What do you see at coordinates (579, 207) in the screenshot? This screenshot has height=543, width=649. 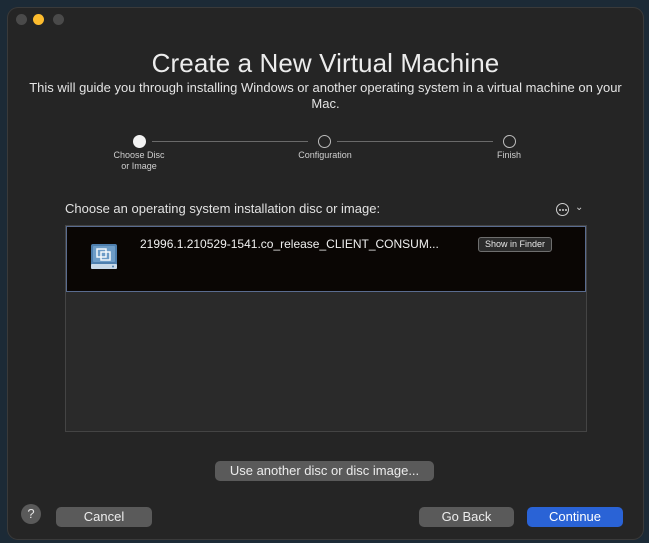 I see `chevron-down-icon: ⌄` at bounding box center [579, 207].